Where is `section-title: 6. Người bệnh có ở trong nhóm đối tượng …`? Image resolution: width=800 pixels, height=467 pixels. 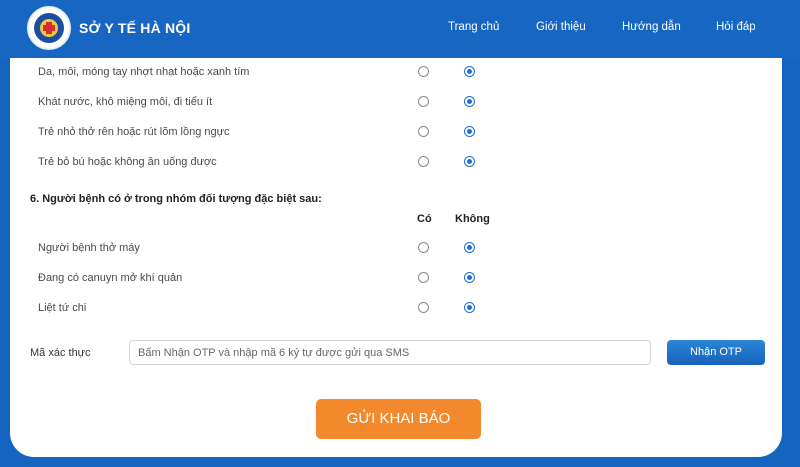
section-title: 6. Người bệnh có ở trong nhóm đối tượng … is located at coordinates (176, 199).